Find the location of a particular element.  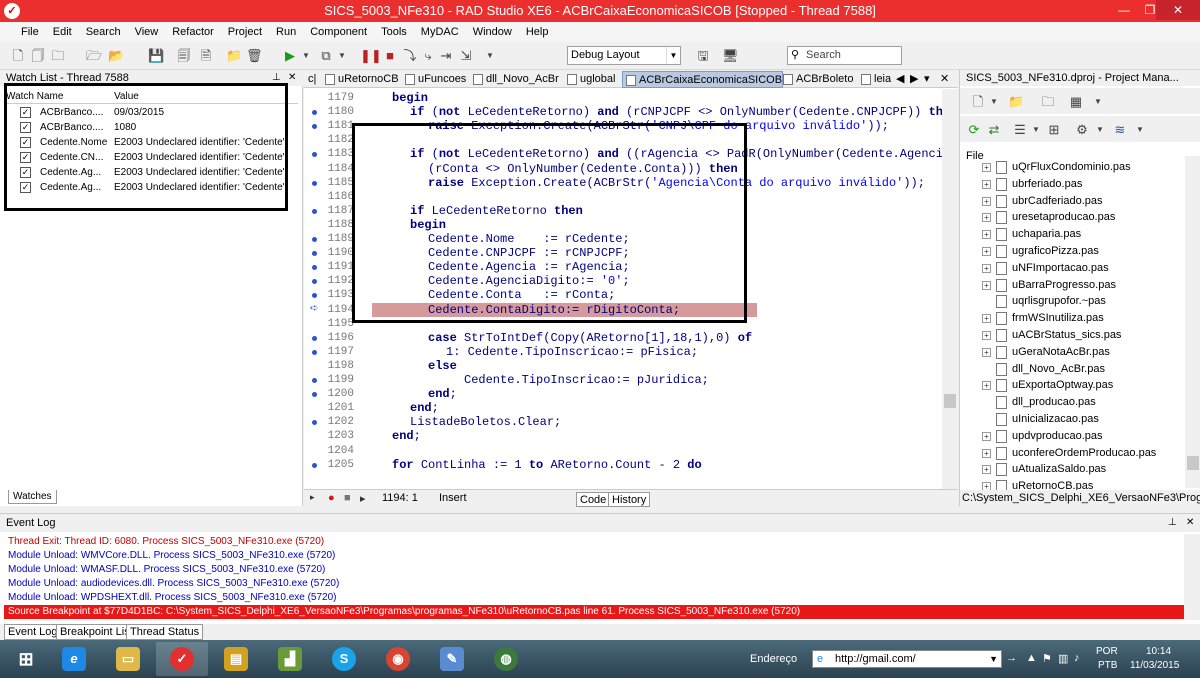

tab-thread-status: Thread Status is located at coordinates (165, 632).